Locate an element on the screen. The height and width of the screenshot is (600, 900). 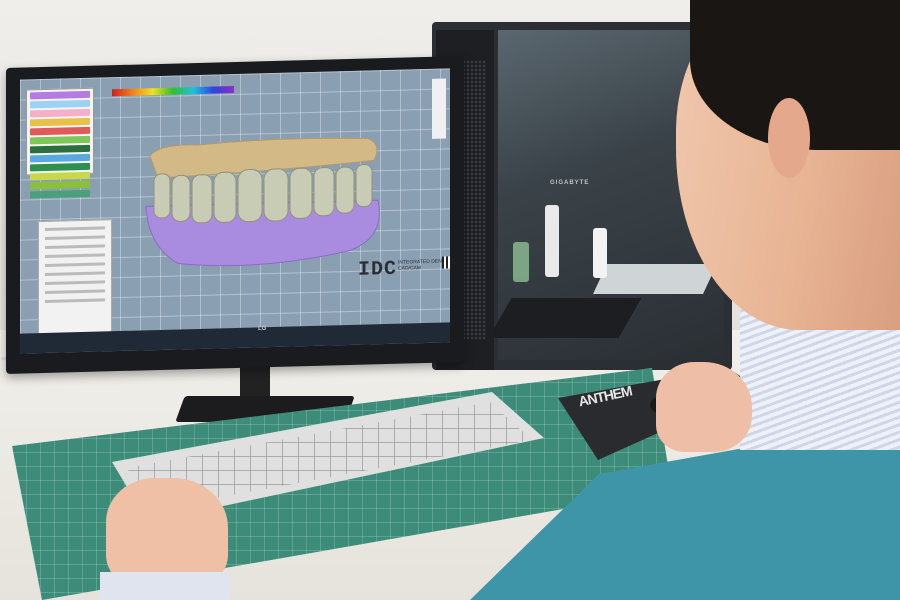
right-toolbar is located at coordinates (439, 108).